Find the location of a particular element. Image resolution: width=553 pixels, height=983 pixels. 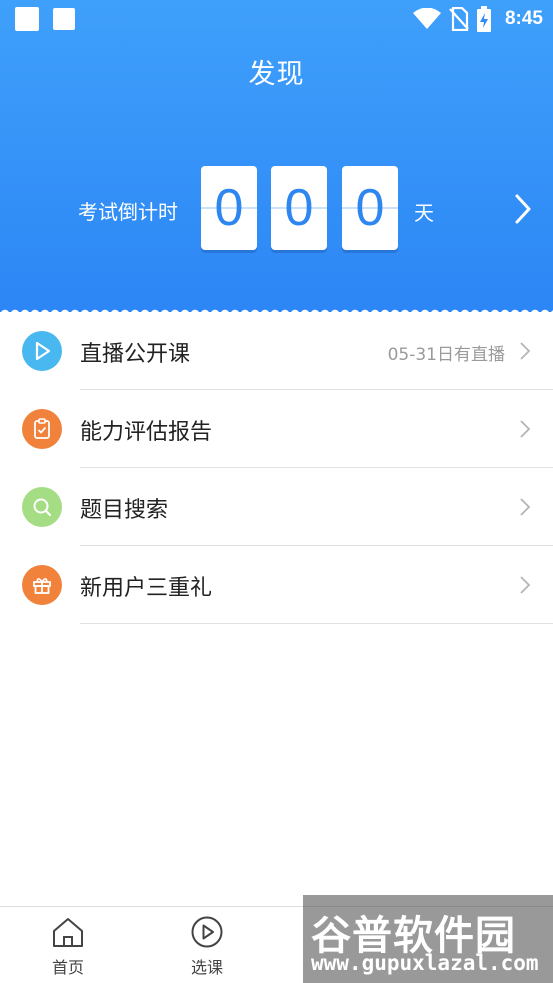

status-time: 8:45 is located at coordinates (523, 18).